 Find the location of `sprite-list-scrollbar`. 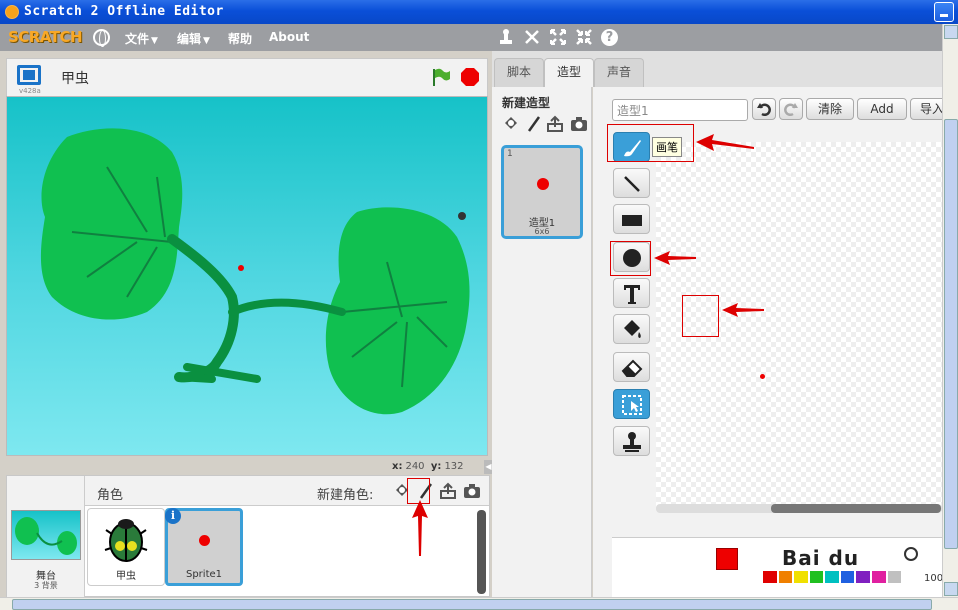

sprite-list-scrollbar is located at coordinates (481, 552).